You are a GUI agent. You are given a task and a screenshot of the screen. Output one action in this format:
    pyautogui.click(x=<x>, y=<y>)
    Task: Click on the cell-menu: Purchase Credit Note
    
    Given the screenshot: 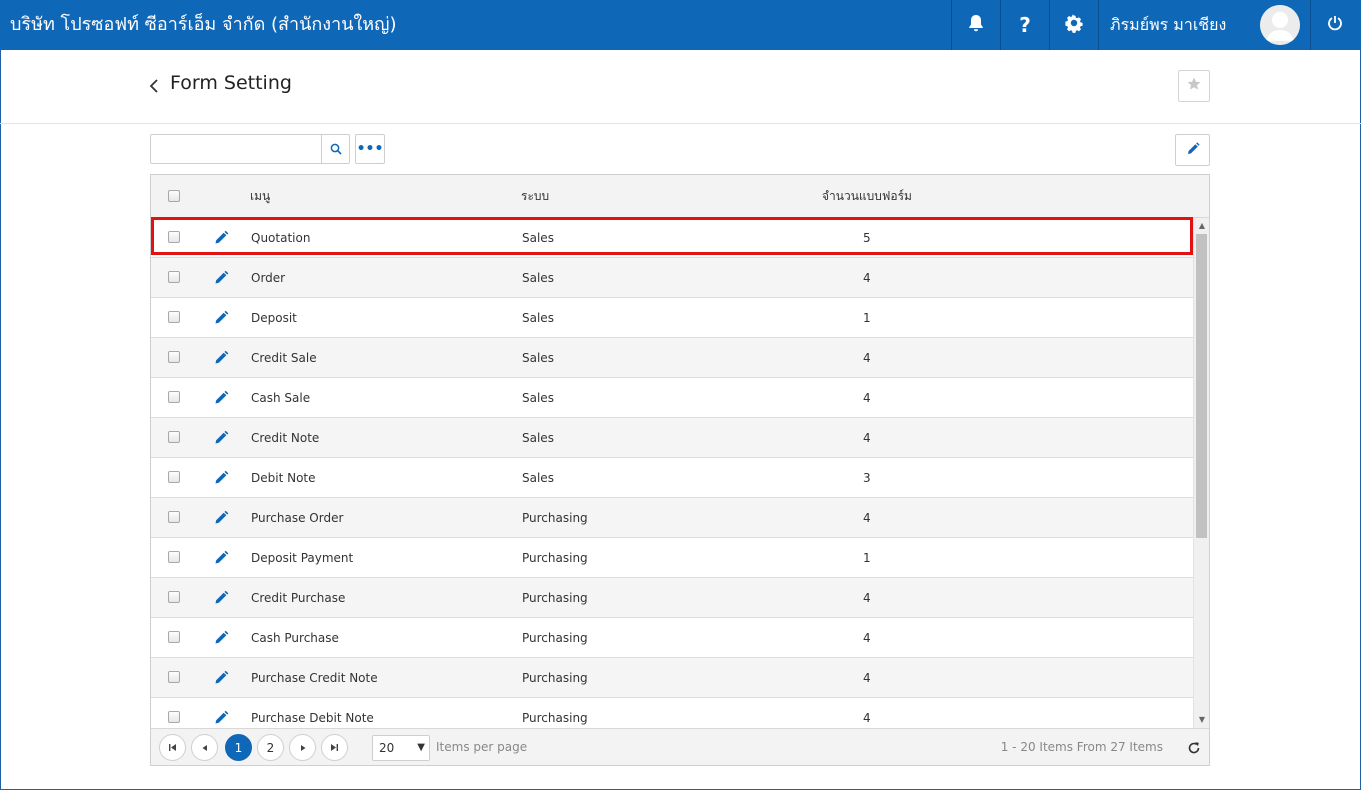 What is the action you would take?
    pyautogui.click(x=314, y=678)
    